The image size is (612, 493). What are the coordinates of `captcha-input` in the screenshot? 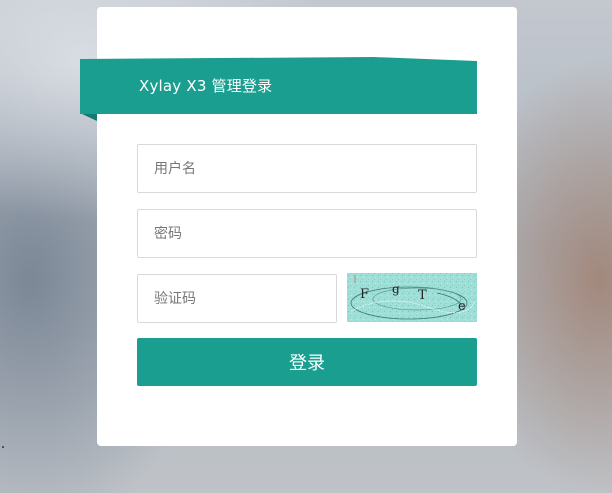 It's located at (237, 298).